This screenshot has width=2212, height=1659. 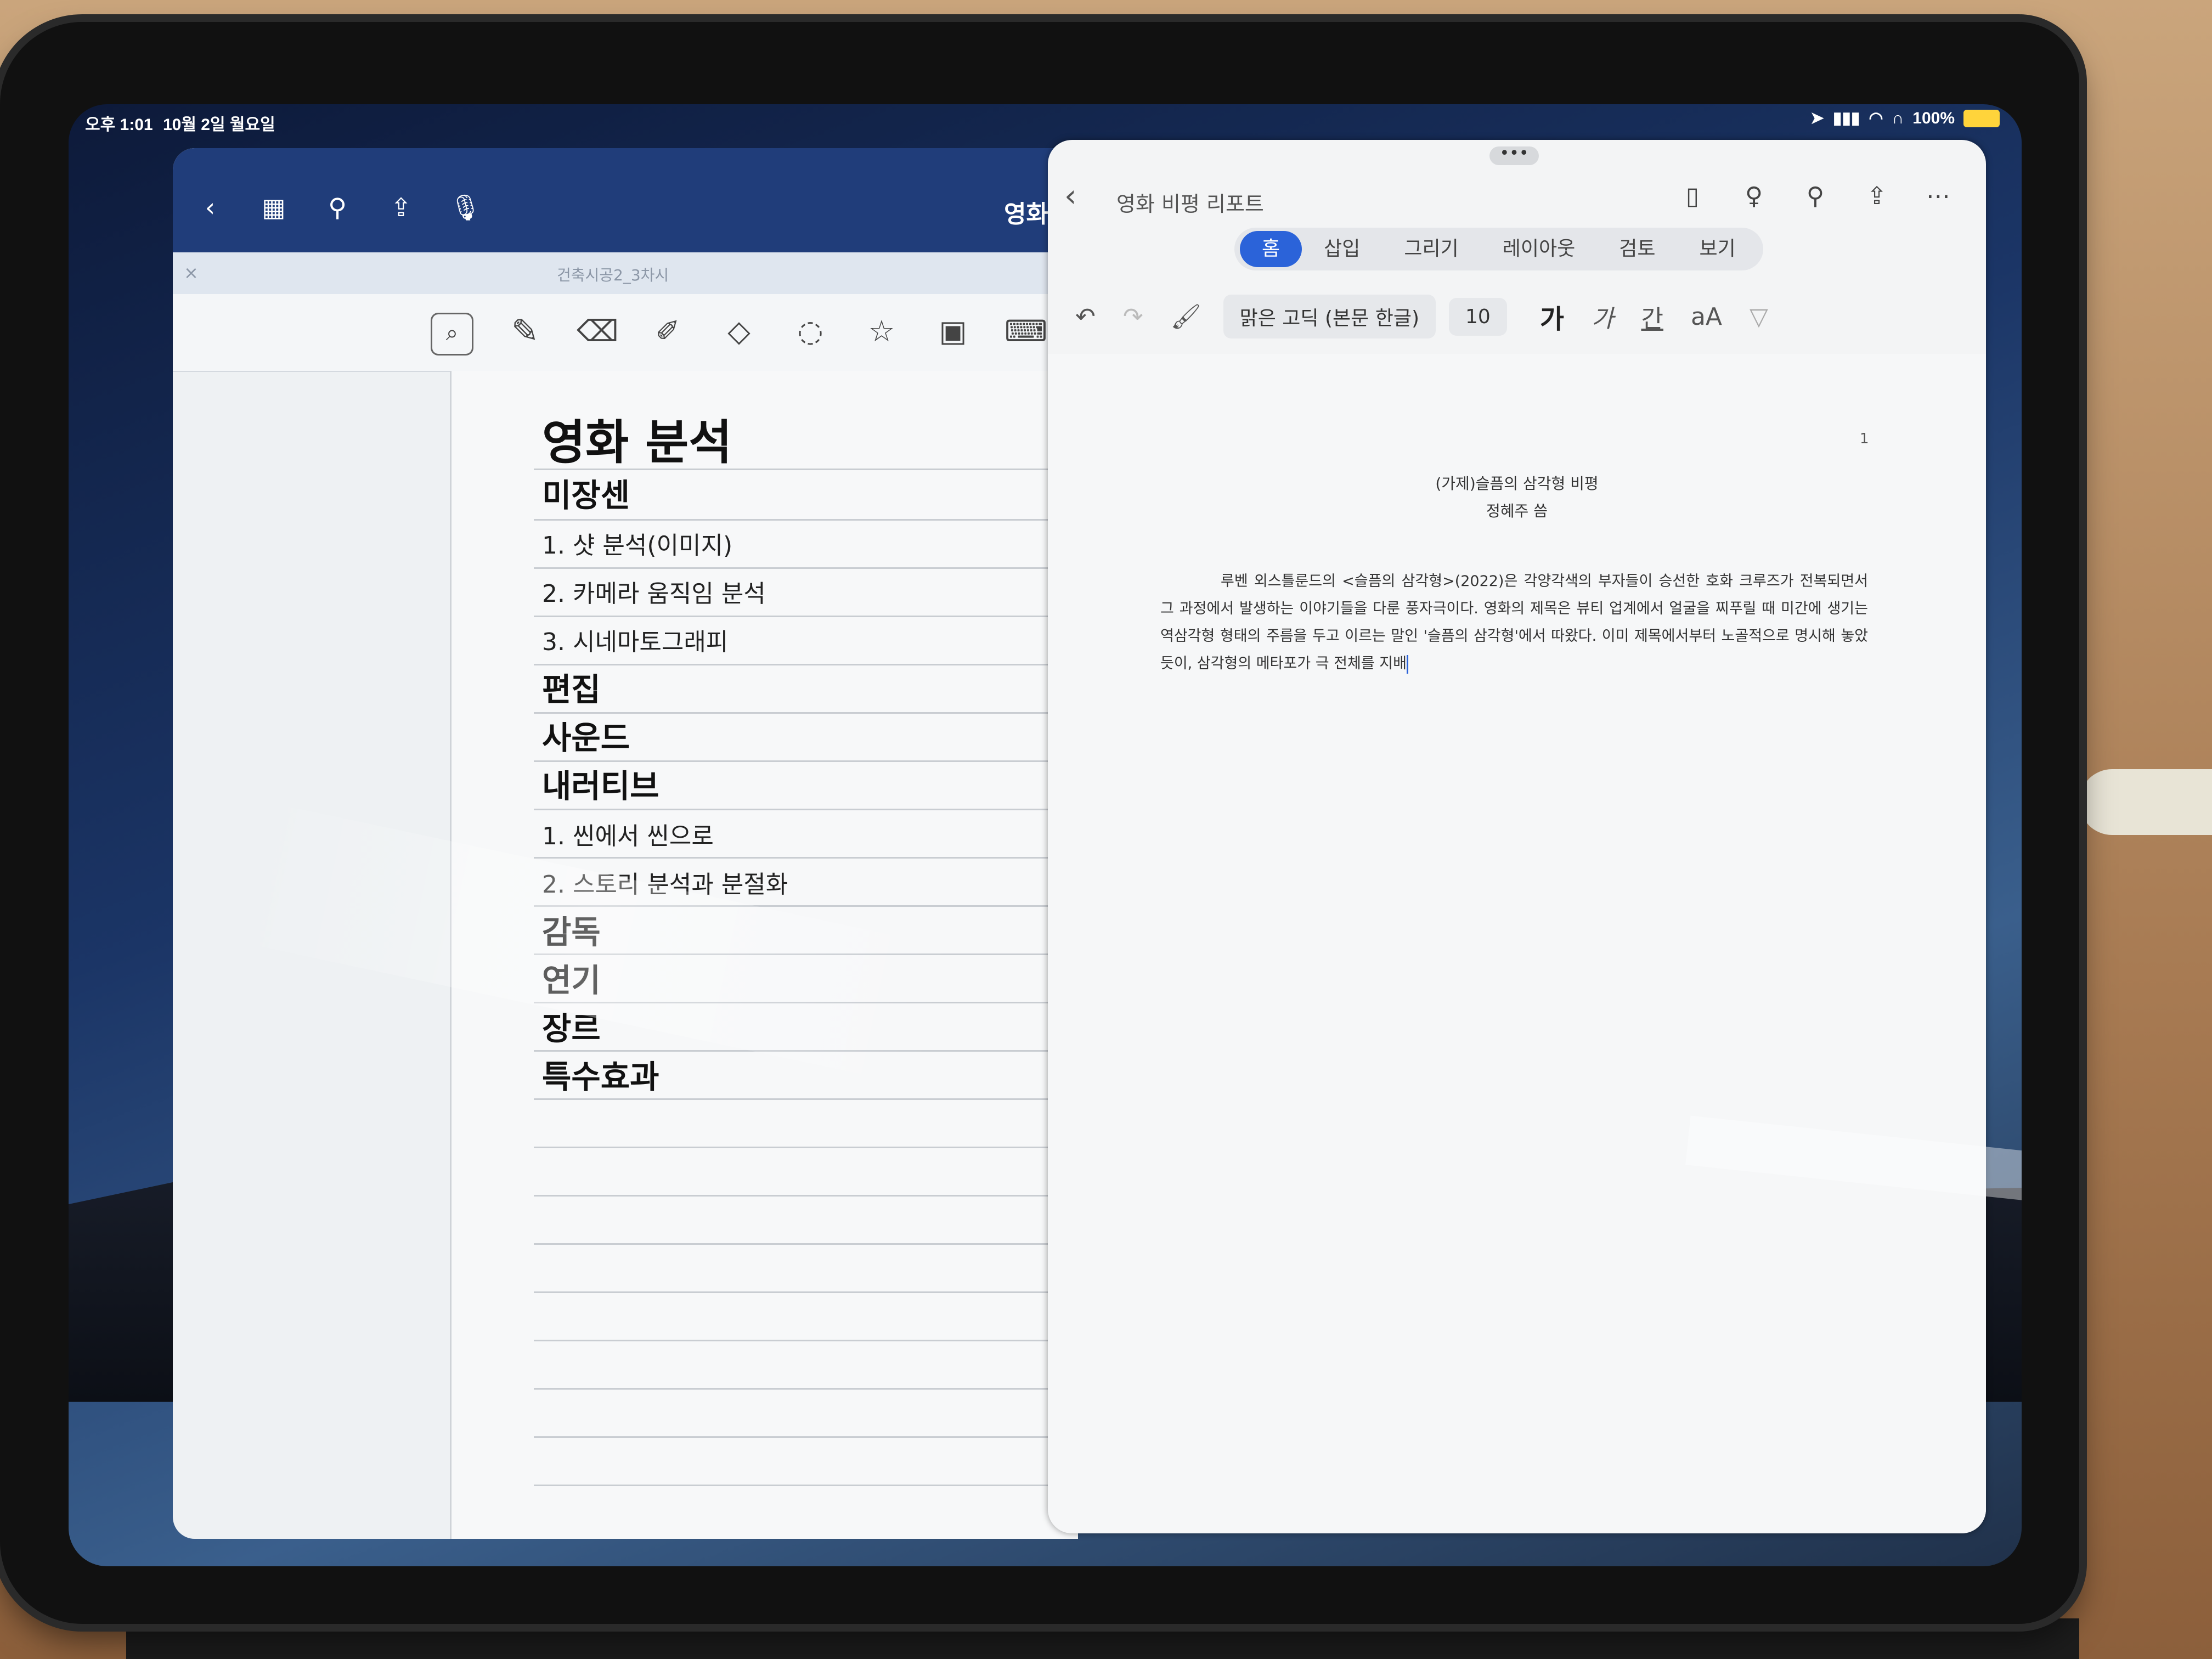 I want to click on highlighter-icon: ✐, so click(x=668, y=332).